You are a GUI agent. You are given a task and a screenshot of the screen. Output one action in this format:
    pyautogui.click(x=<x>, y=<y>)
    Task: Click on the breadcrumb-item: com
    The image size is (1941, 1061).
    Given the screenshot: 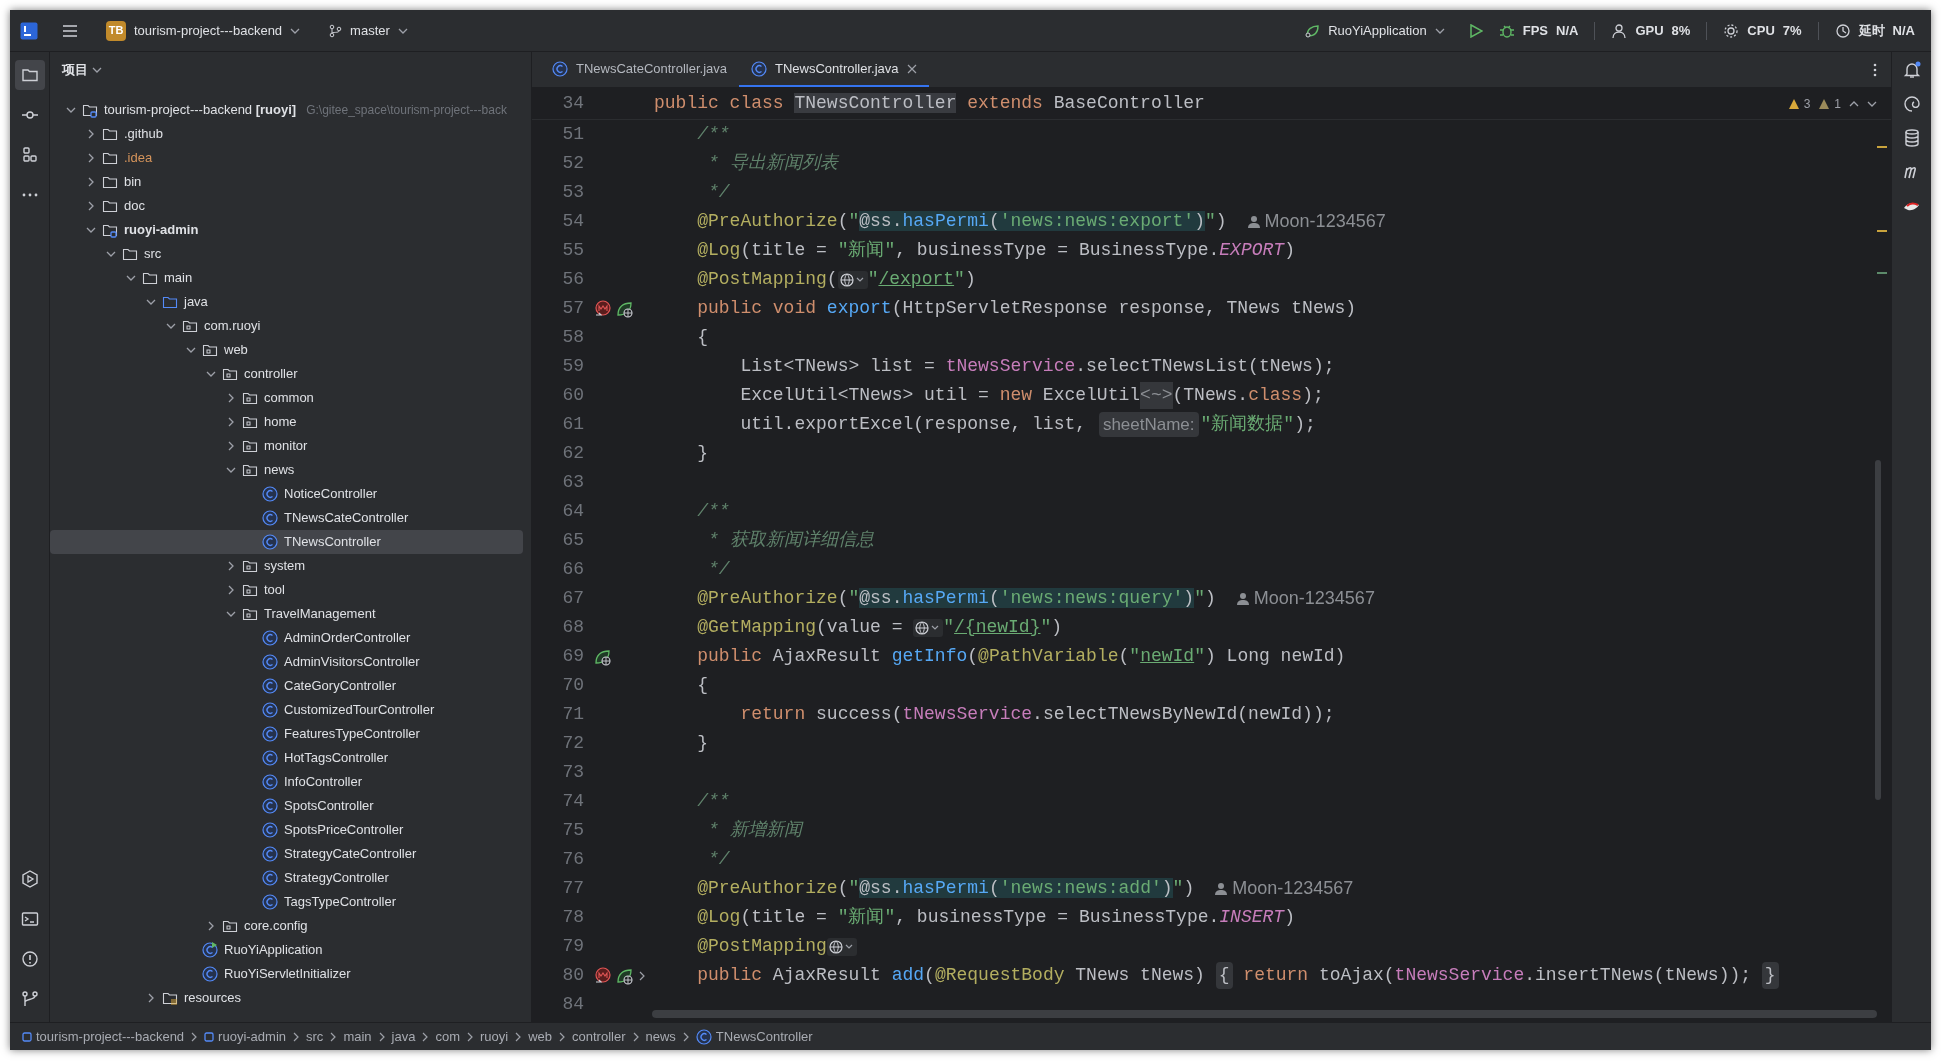 What is the action you would take?
    pyautogui.click(x=447, y=1036)
    